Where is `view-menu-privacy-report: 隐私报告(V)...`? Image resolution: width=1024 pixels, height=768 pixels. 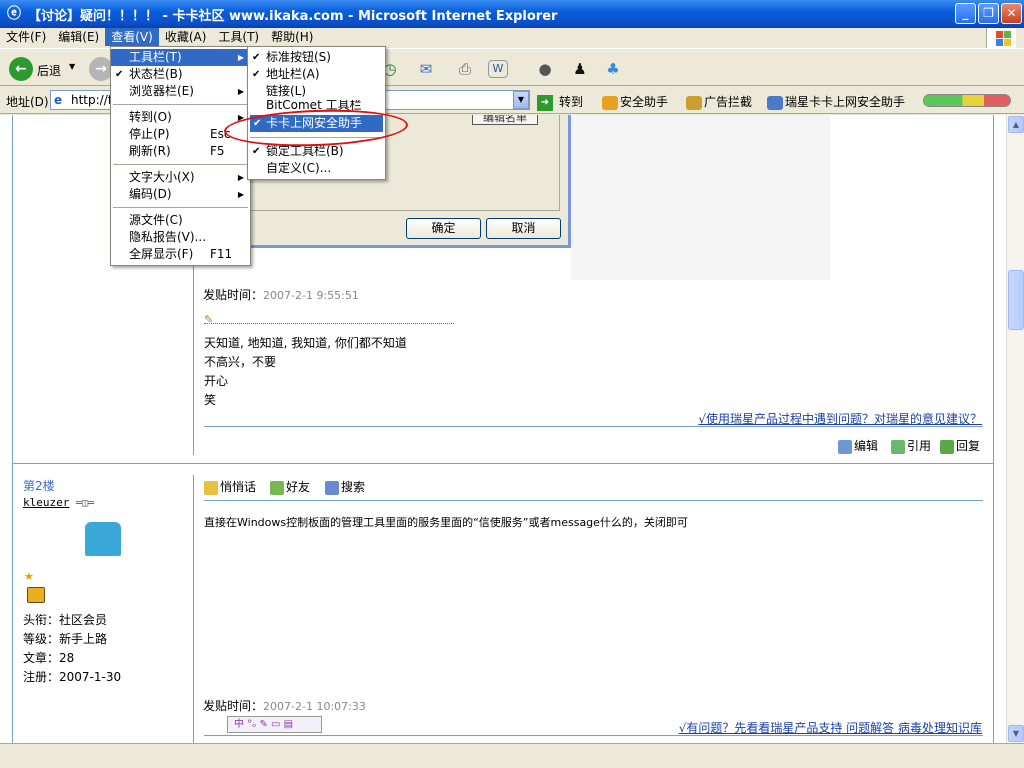 view-menu-privacy-report: 隐私报告(V)... is located at coordinates (180, 237).